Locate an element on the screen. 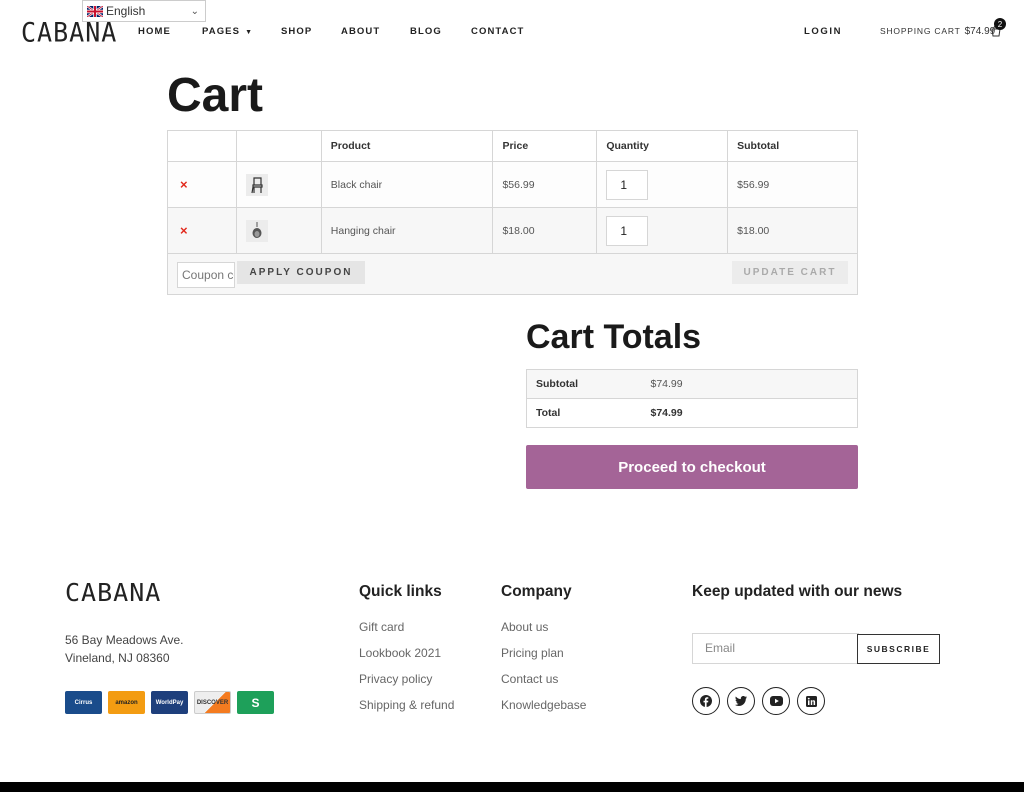 Image resolution: width=1024 pixels, height=792 pixels. nav-pages: PAGES ▼ is located at coordinates (227, 31).